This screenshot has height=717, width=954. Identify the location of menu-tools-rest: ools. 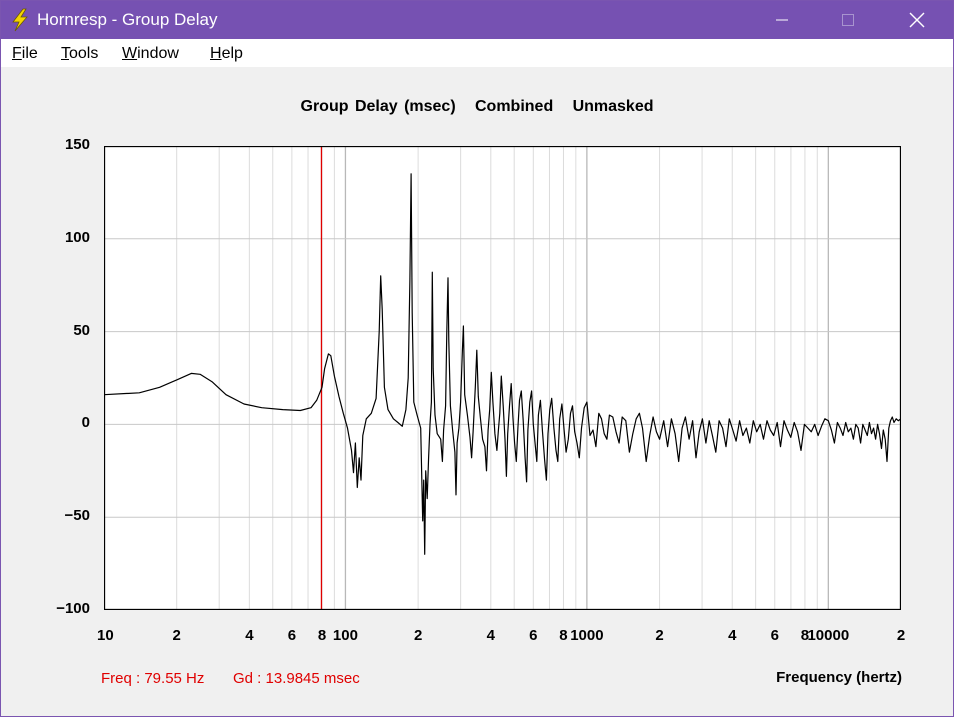
(84, 53).